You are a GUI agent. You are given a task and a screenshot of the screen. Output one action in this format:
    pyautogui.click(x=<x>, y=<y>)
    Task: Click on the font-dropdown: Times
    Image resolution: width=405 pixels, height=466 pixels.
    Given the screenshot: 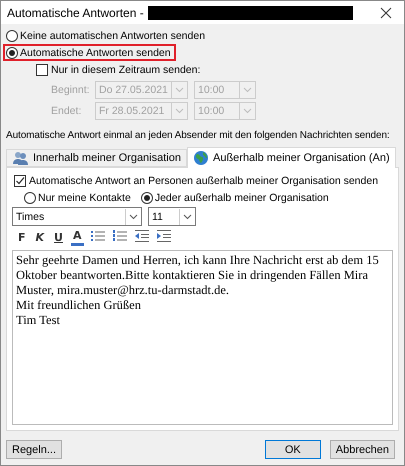 What is the action you would take?
    pyautogui.click(x=77, y=216)
    